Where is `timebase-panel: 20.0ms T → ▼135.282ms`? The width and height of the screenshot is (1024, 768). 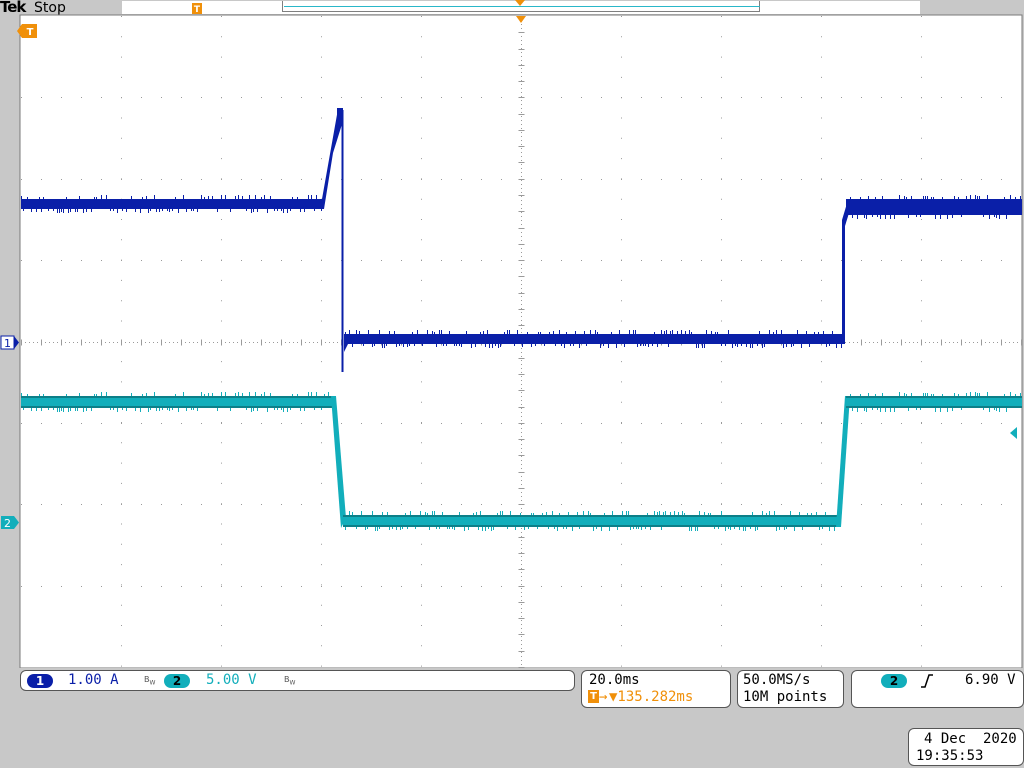 timebase-panel: 20.0ms T → ▼135.282ms is located at coordinates (656, 689).